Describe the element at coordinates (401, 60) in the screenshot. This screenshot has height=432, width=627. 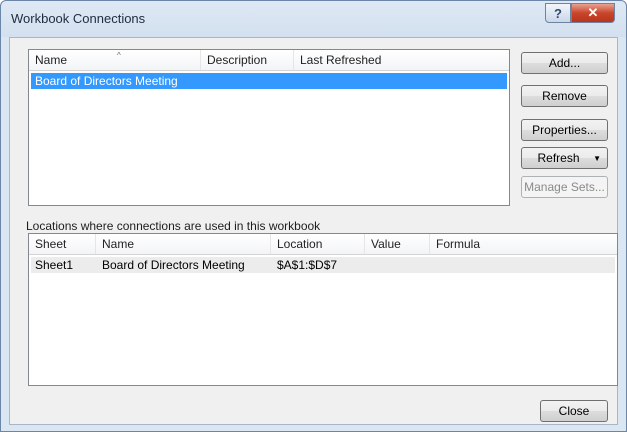
I see `column-header-last-refreshed: Last Refreshed` at that location.